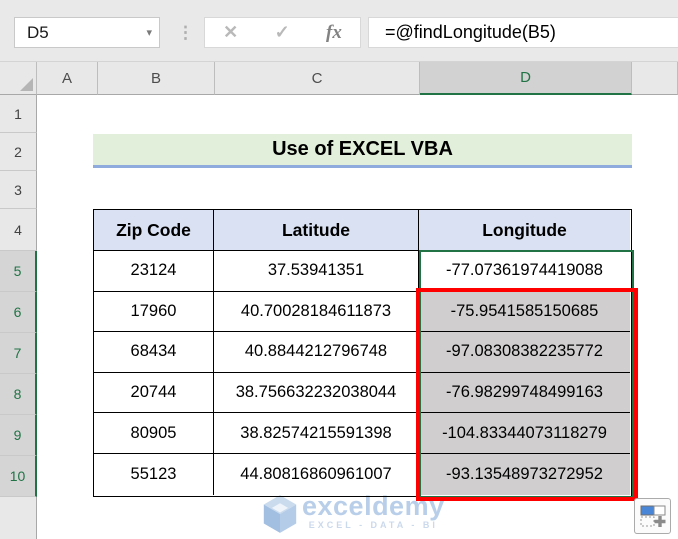  I want to click on row-header-2: 2, so click(18, 152).